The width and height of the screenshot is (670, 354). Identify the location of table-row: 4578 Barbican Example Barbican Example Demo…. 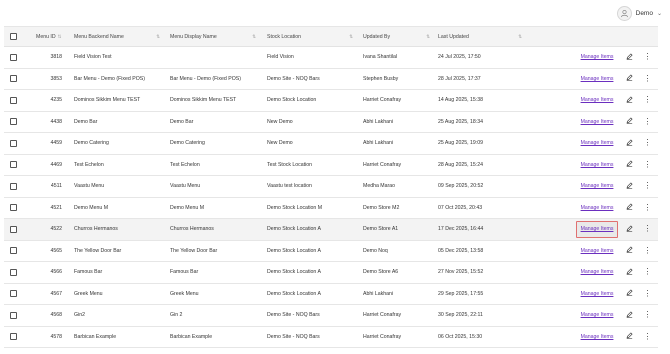
(331, 337).